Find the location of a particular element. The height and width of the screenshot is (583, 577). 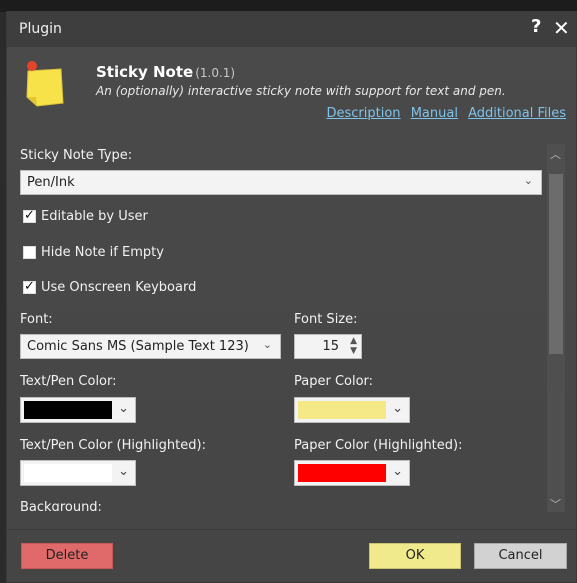

close-icon: ✕ is located at coordinates (561, 28).